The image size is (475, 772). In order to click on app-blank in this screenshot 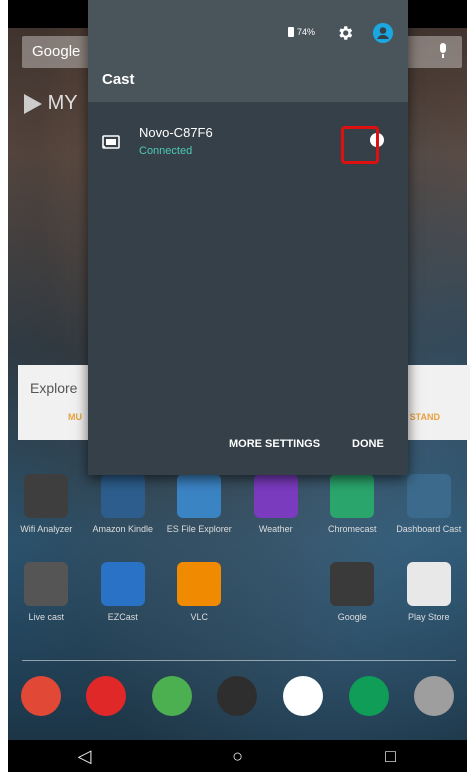, I will do `click(276, 592)`.